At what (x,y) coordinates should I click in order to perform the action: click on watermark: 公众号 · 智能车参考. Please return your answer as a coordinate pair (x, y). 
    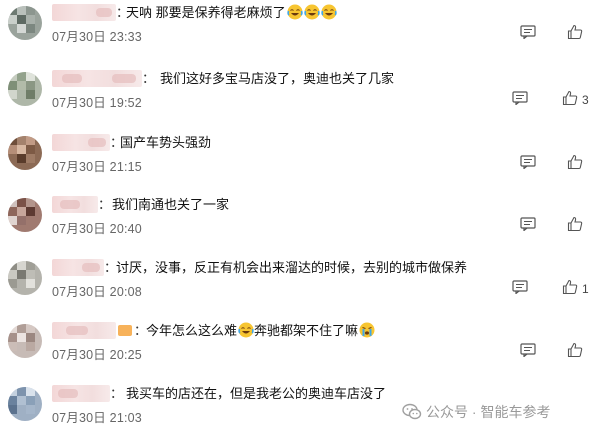
    Looking at the image, I should click on (476, 412).